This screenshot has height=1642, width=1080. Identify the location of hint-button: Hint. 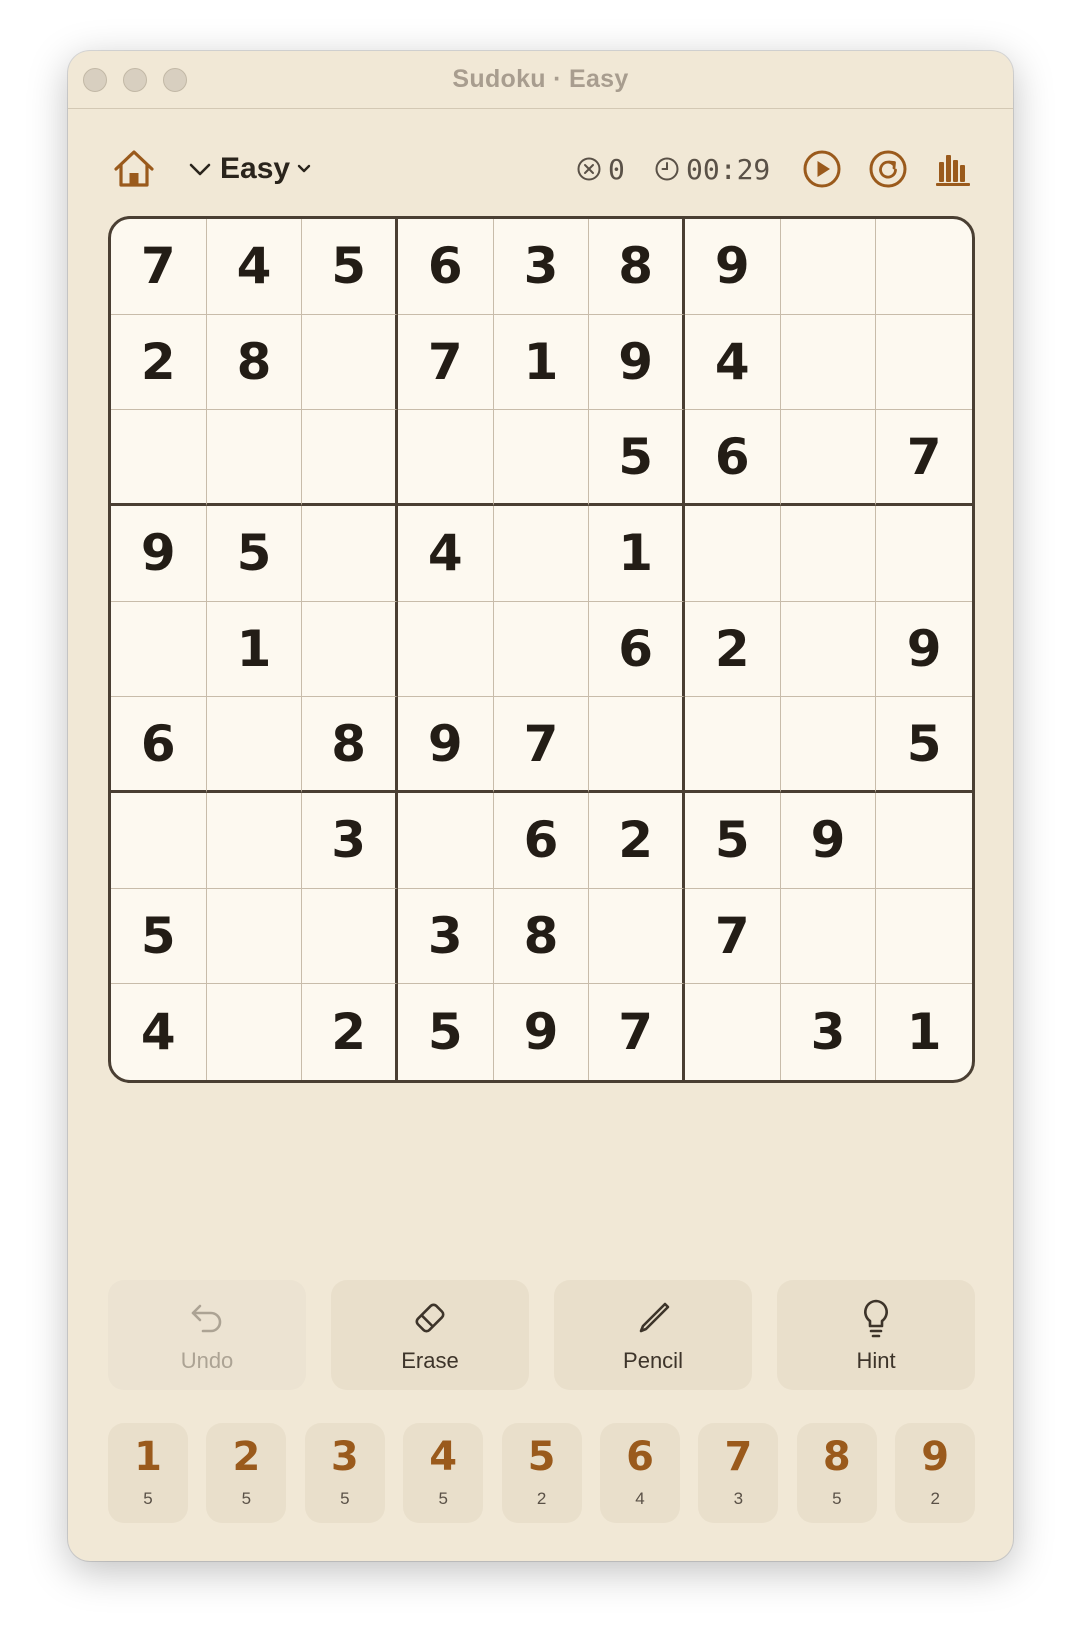
(876, 1335).